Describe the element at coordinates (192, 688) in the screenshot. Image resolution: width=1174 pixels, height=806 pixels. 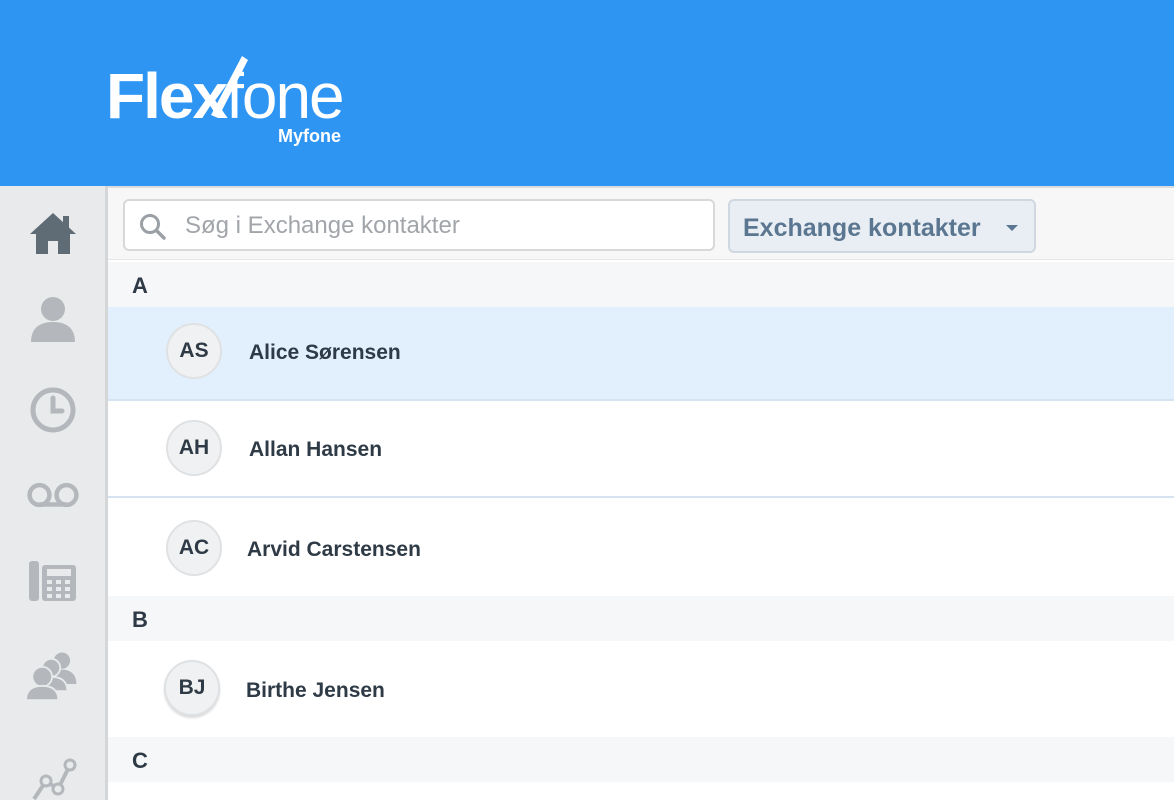
I see `avatar: BJ` at that location.